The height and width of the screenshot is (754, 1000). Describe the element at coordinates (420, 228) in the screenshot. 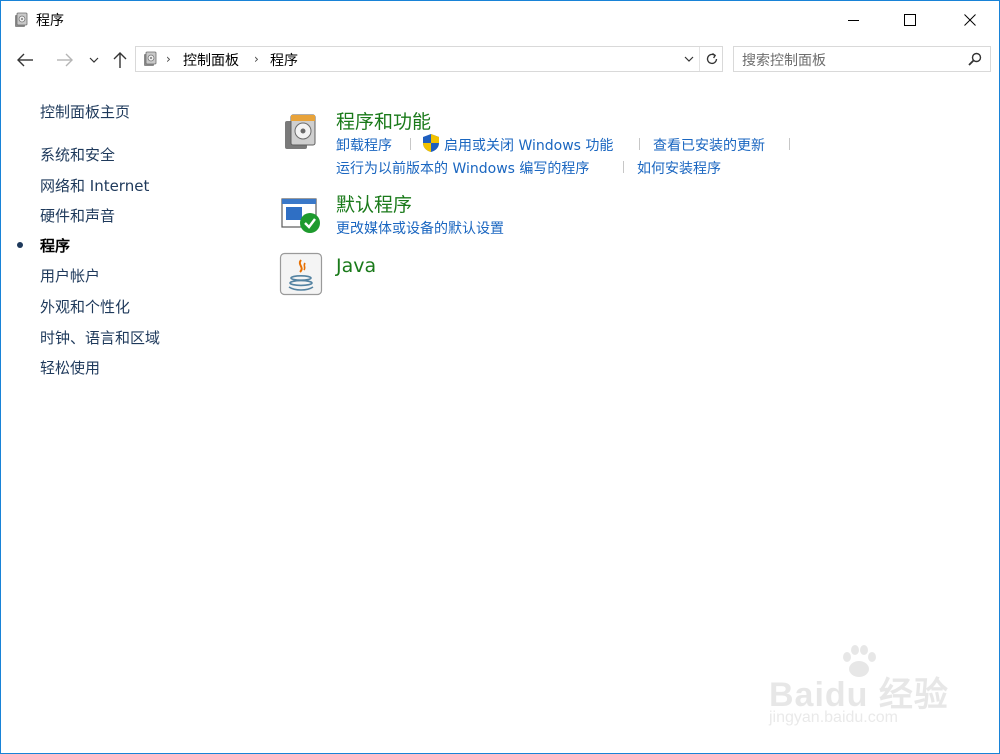

I see `link-change-media-defaults: 更改媒体或设备的默认设置` at that location.